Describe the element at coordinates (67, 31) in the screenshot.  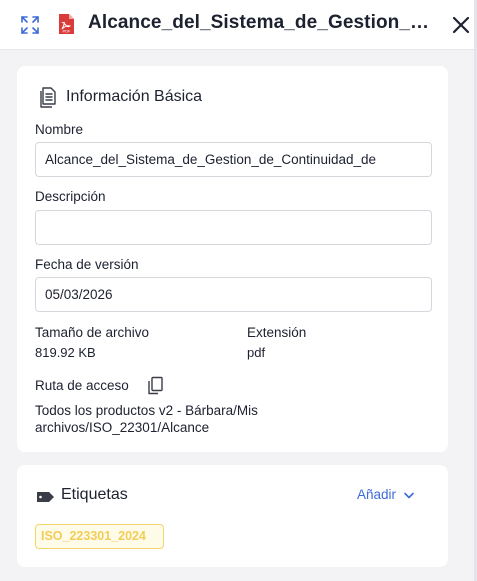
I see `pdf-badge-text: PDF` at that location.